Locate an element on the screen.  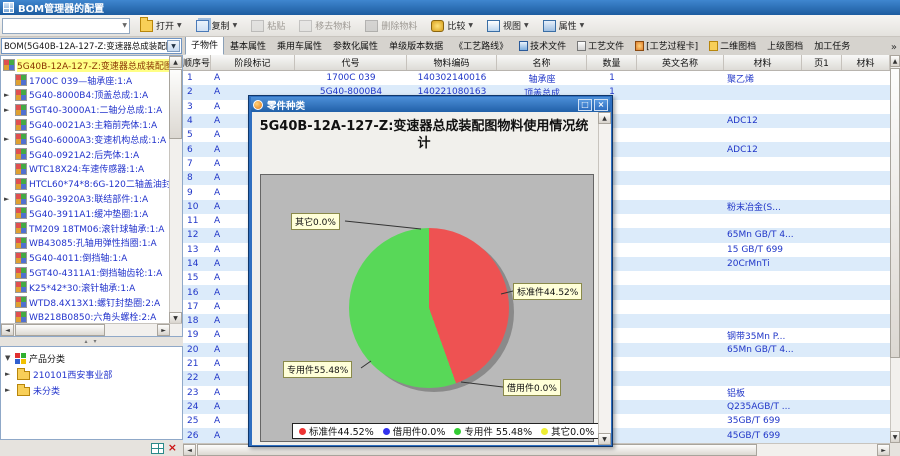
tree-item: 5G40-4011:倒挡轴:1:A is located at coordinates (85, 257).